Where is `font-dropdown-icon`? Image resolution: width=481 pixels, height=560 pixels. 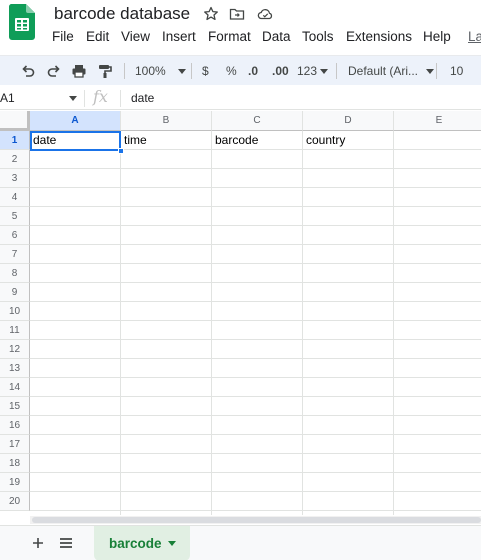
font-dropdown-icon is located at coordinates (430, 71).